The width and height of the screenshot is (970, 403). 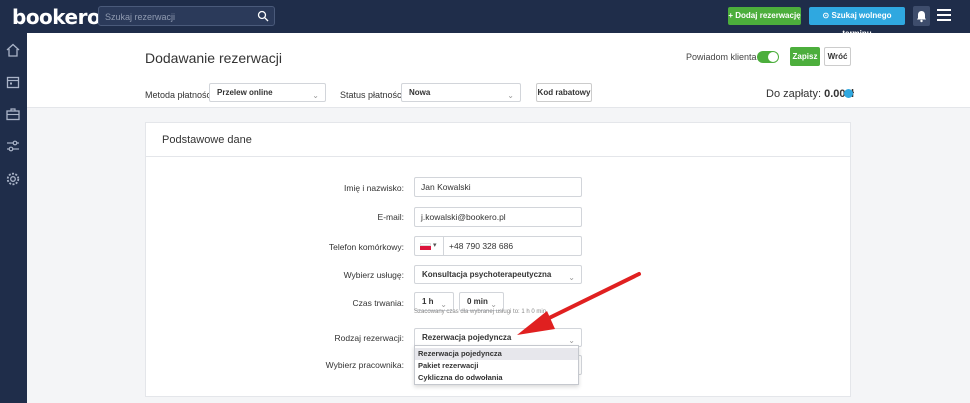 I want to click on payment-method-value: Przelew online, so click(x=245, y=92).